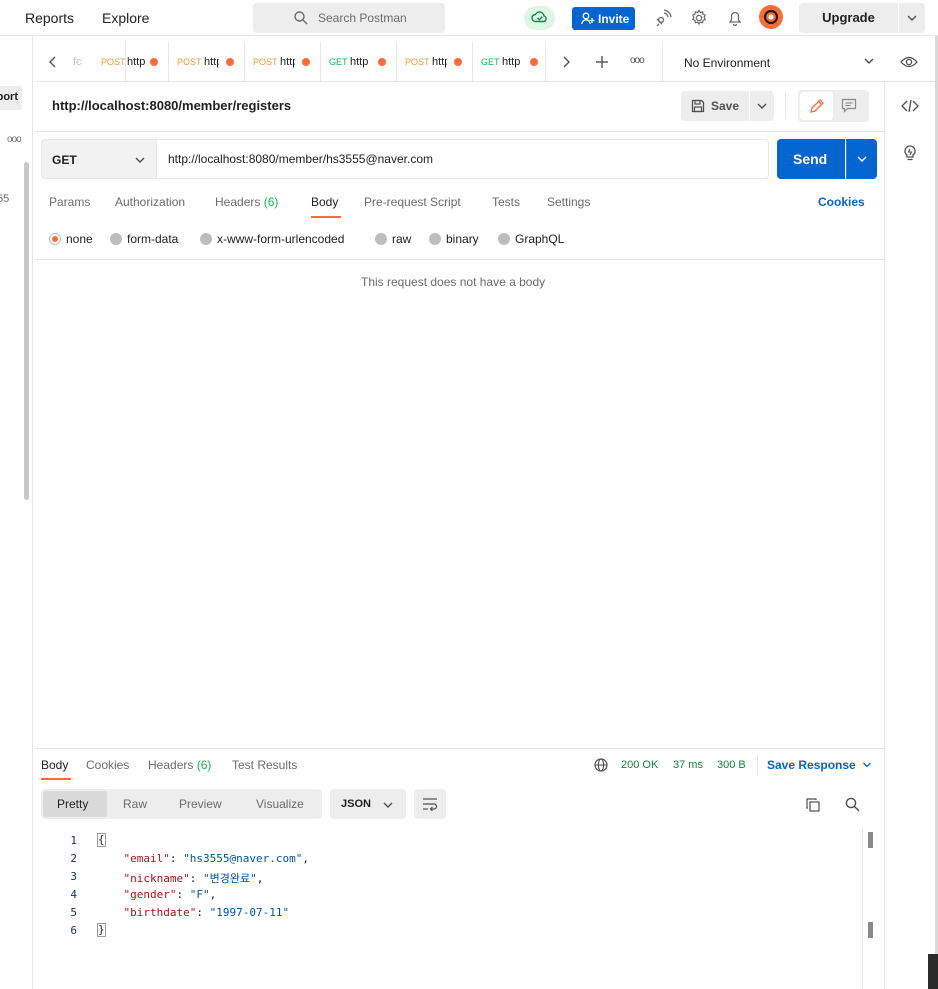  Describe the element at coordinates (56, 779) in the screenshot. I see `active-tab-indicator` at that location.